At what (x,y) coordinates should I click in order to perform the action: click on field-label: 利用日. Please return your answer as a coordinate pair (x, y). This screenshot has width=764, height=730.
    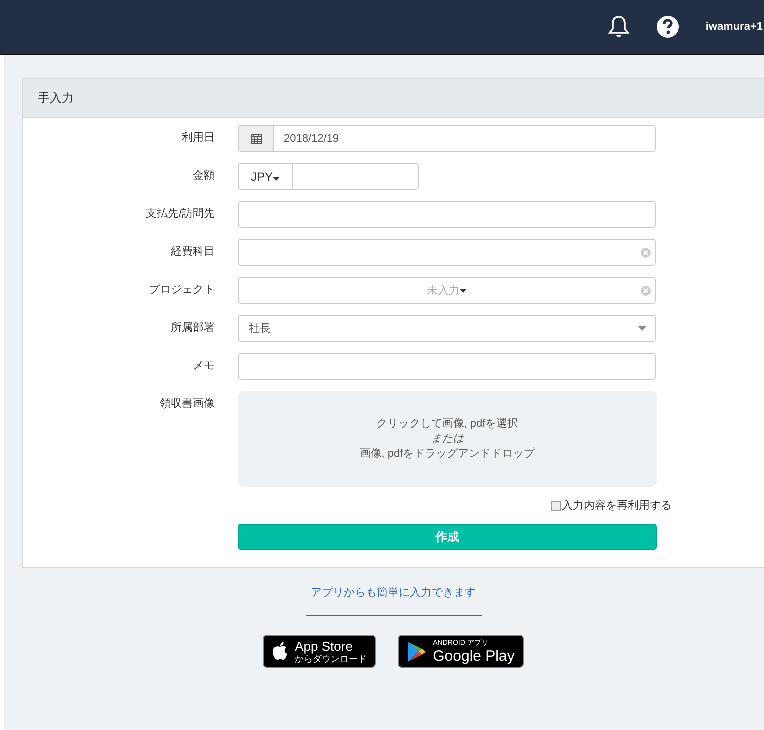
    Looking at the image, I should click on (198, 138).